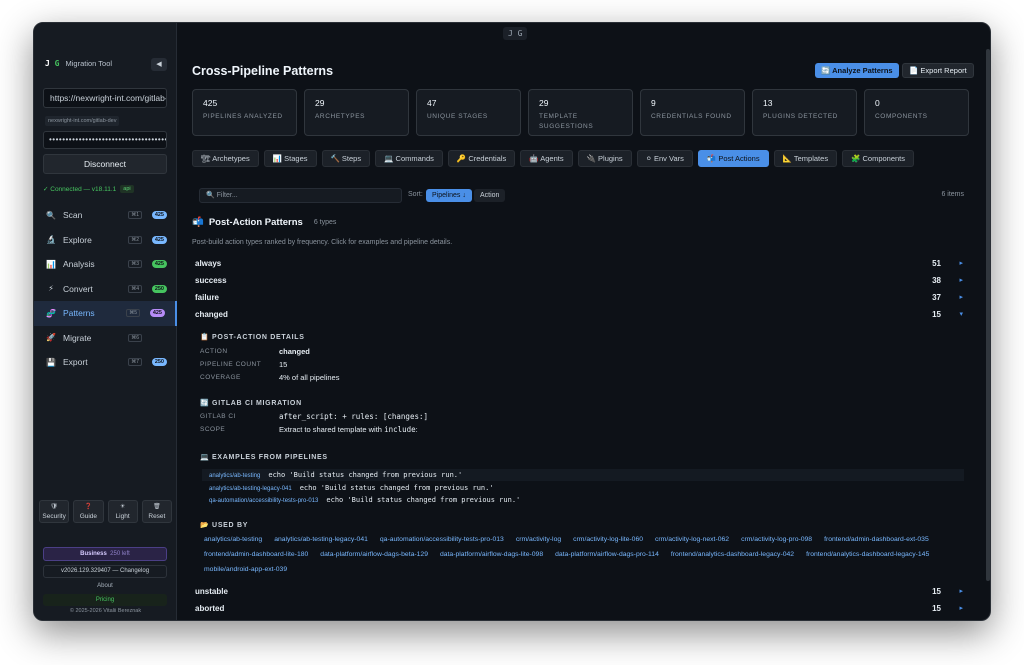 The width and height of the screenshot is (1024, 665). Describe the element at coordinates (234, 476) in the screenshot. I see `example-pipeline-link: analytics/ab-testing` at that location.